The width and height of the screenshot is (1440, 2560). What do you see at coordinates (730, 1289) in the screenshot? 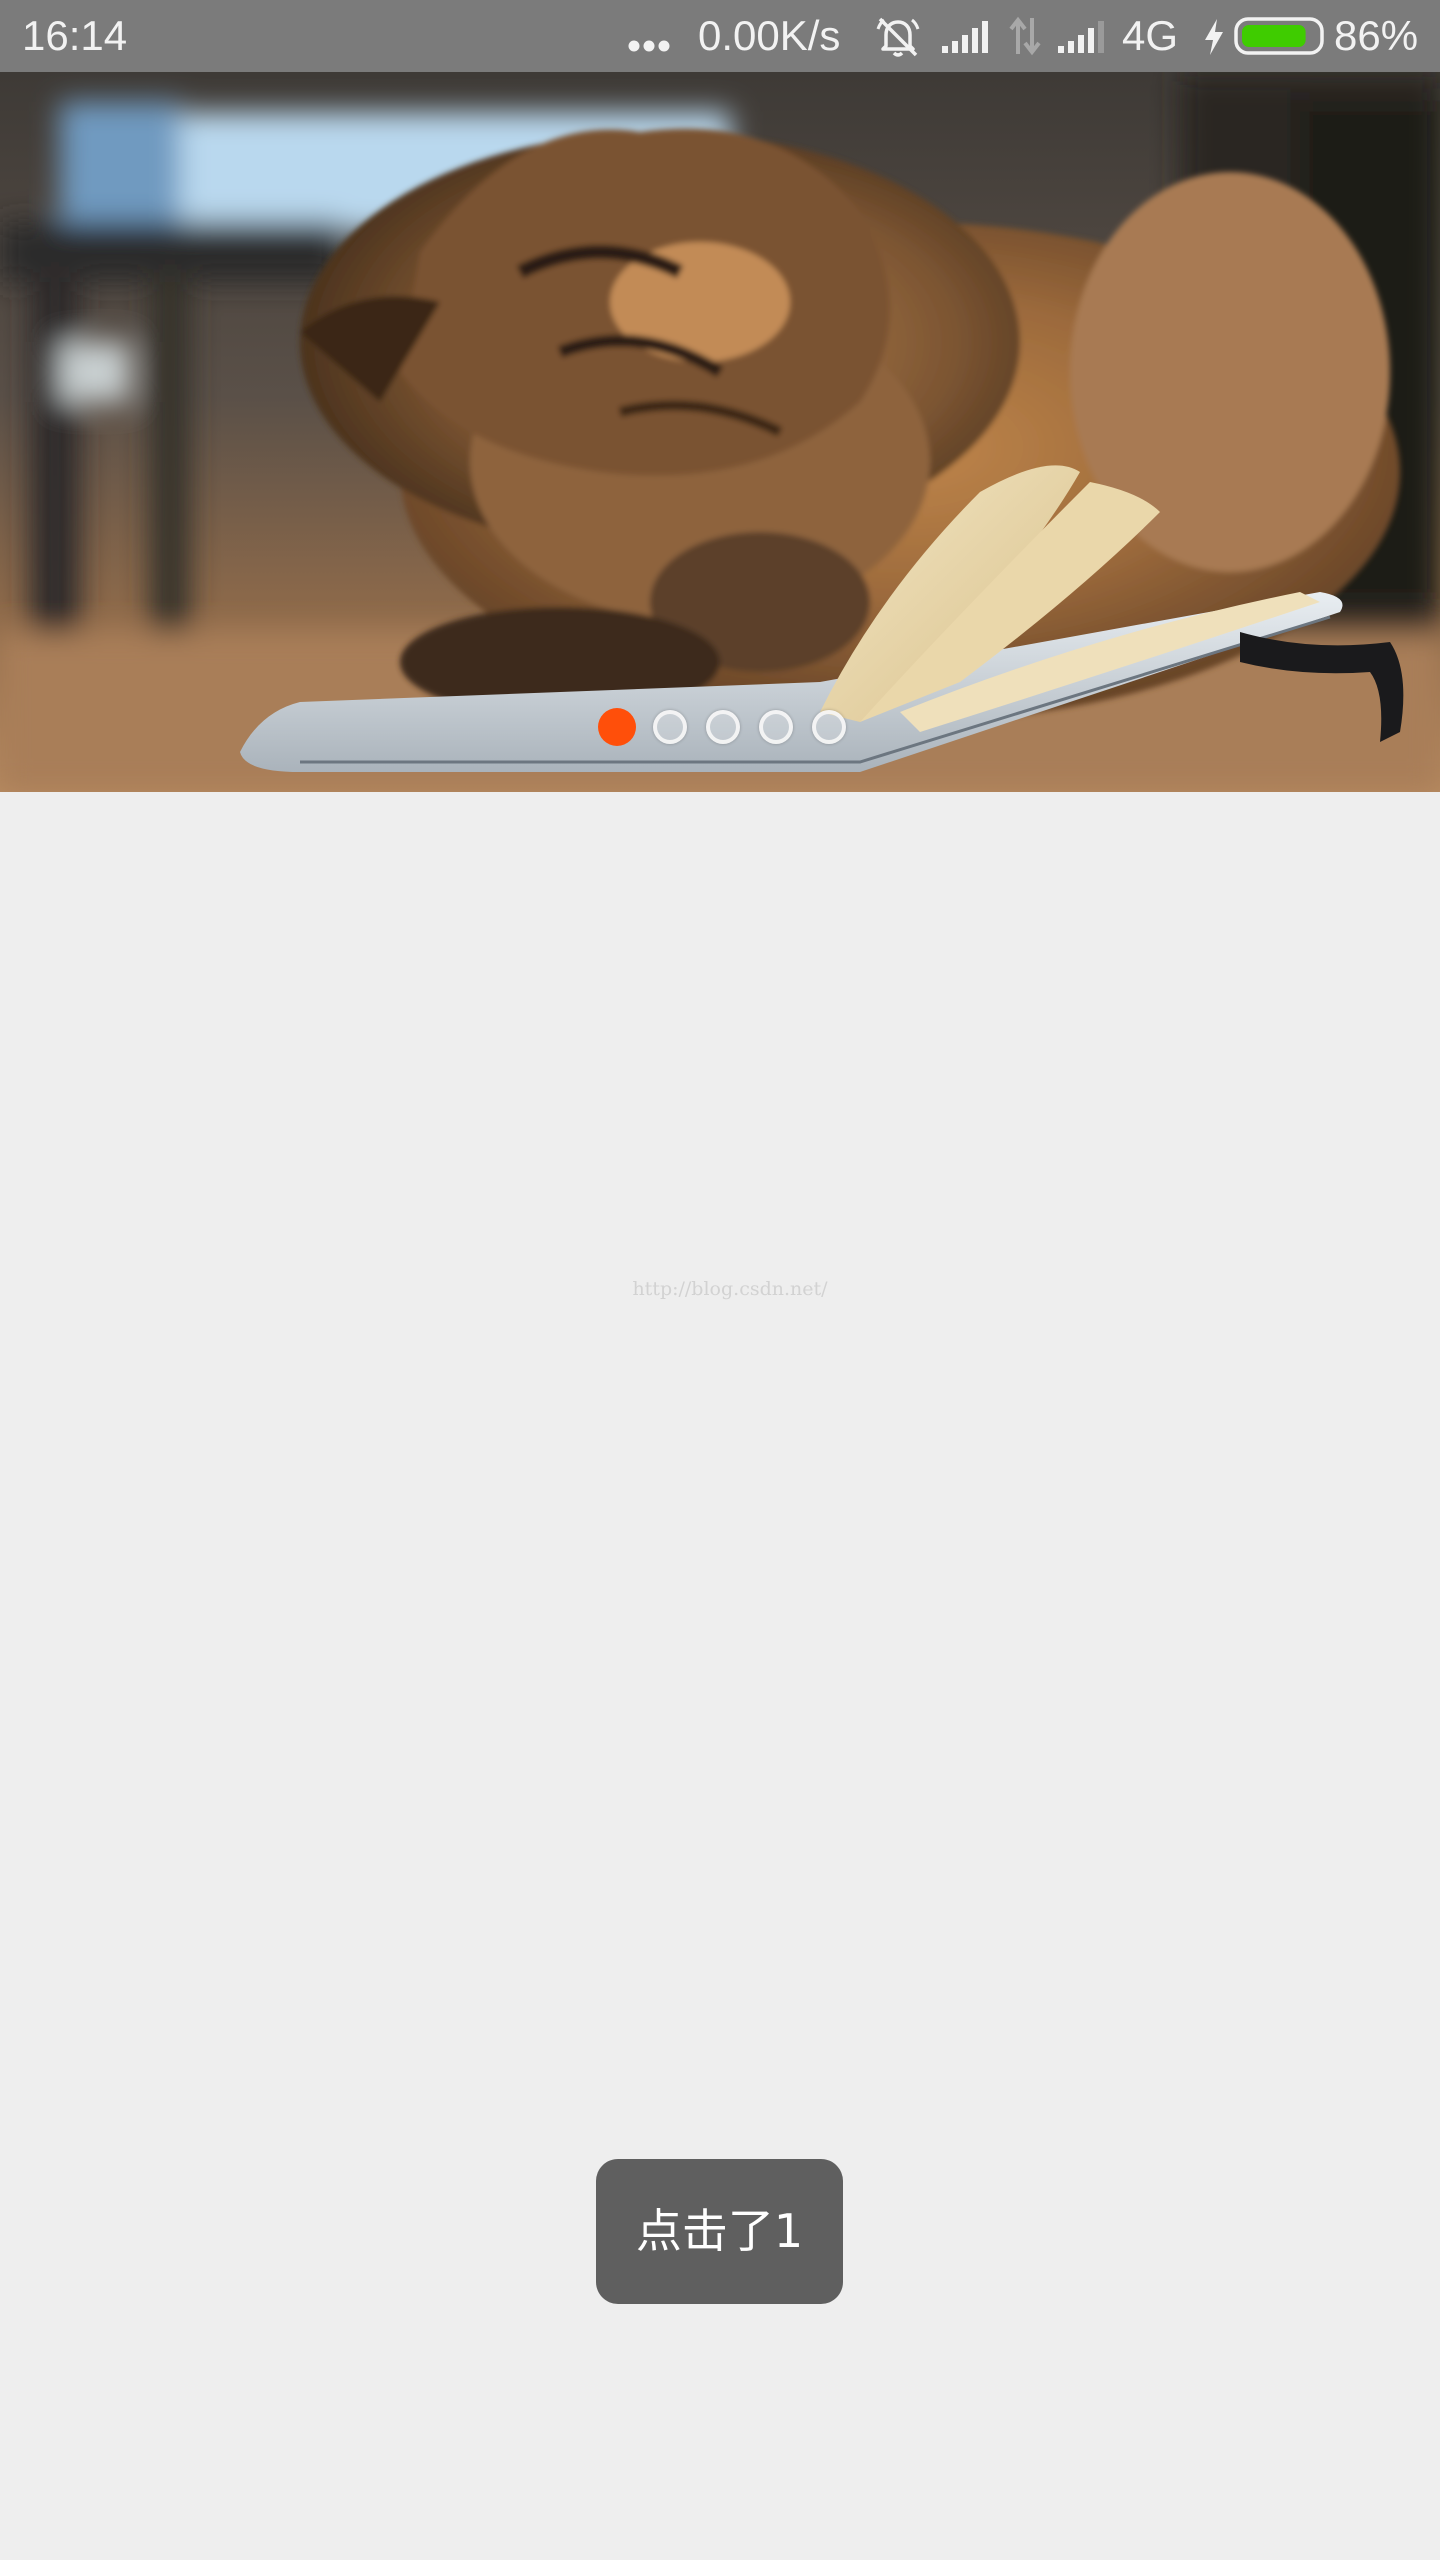
I see `watermark-text: http://blog.csdn.net/` at bounding box center [730, 1289].